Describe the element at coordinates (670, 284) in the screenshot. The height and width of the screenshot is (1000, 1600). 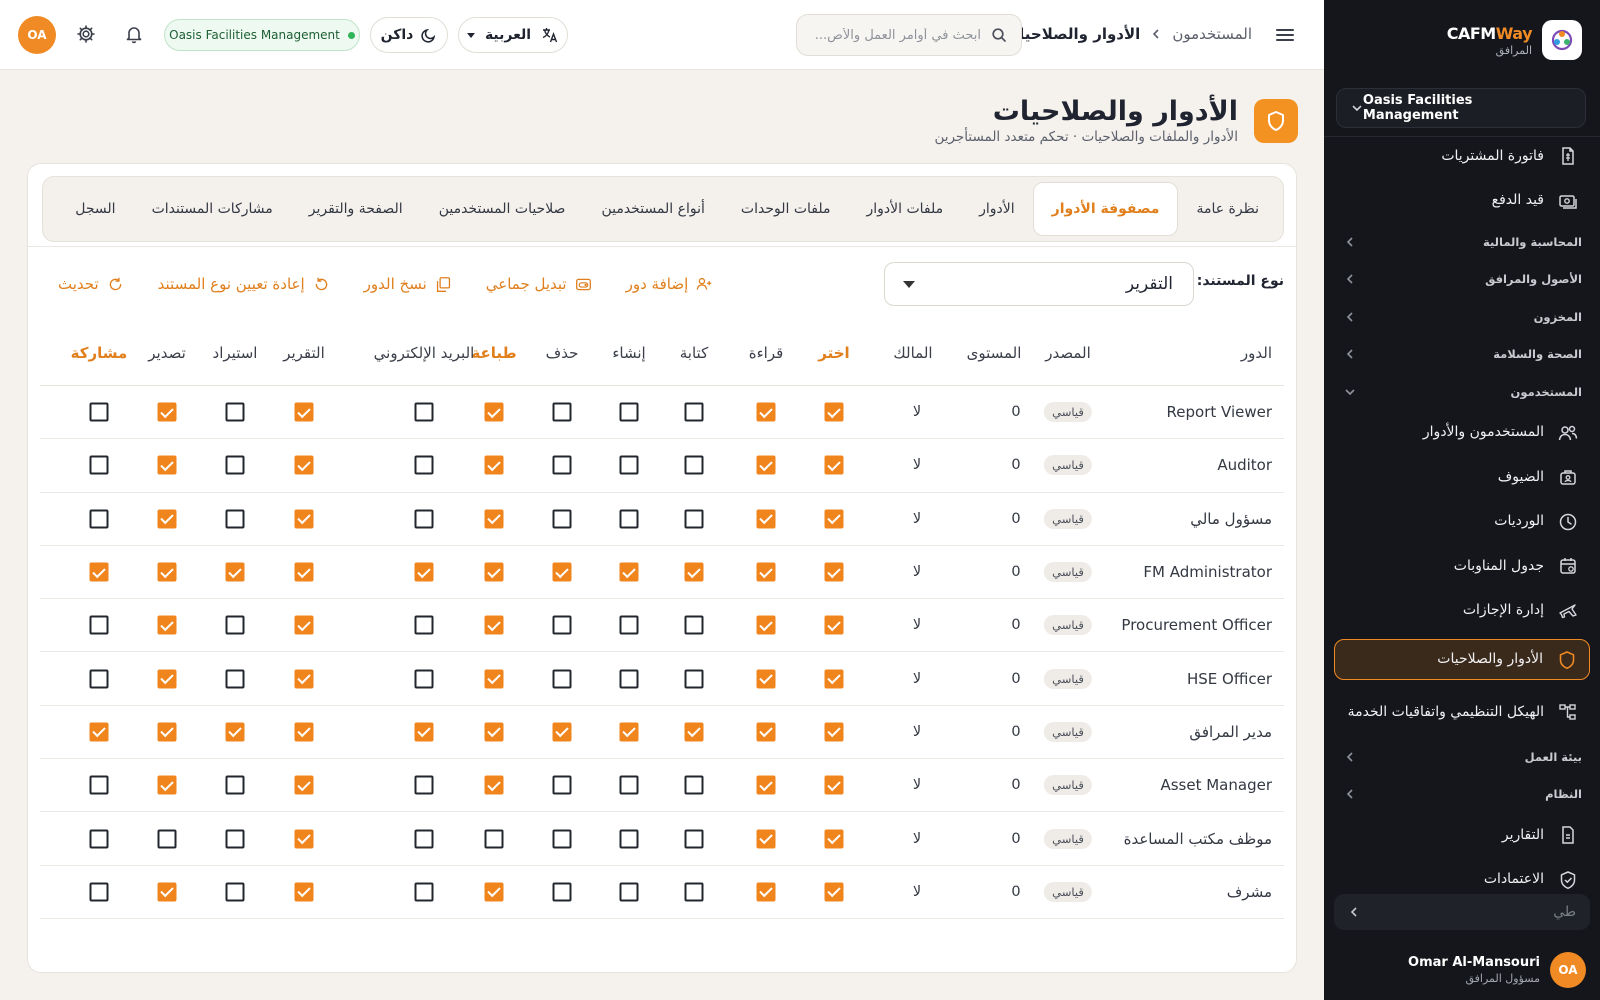
I see `action-button: إضافة دور` at that location.